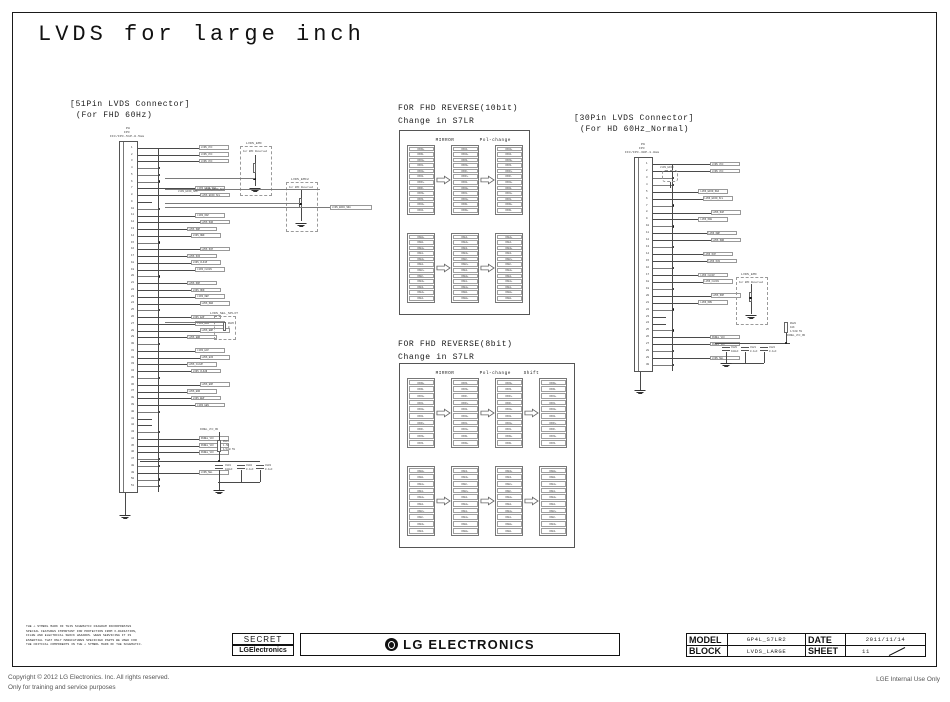  What do you see at coordinates (229, 449) in the screenshot?
I see `left-cluster-res-tol: 1/10W 5%` at bounding box center [229, 449].